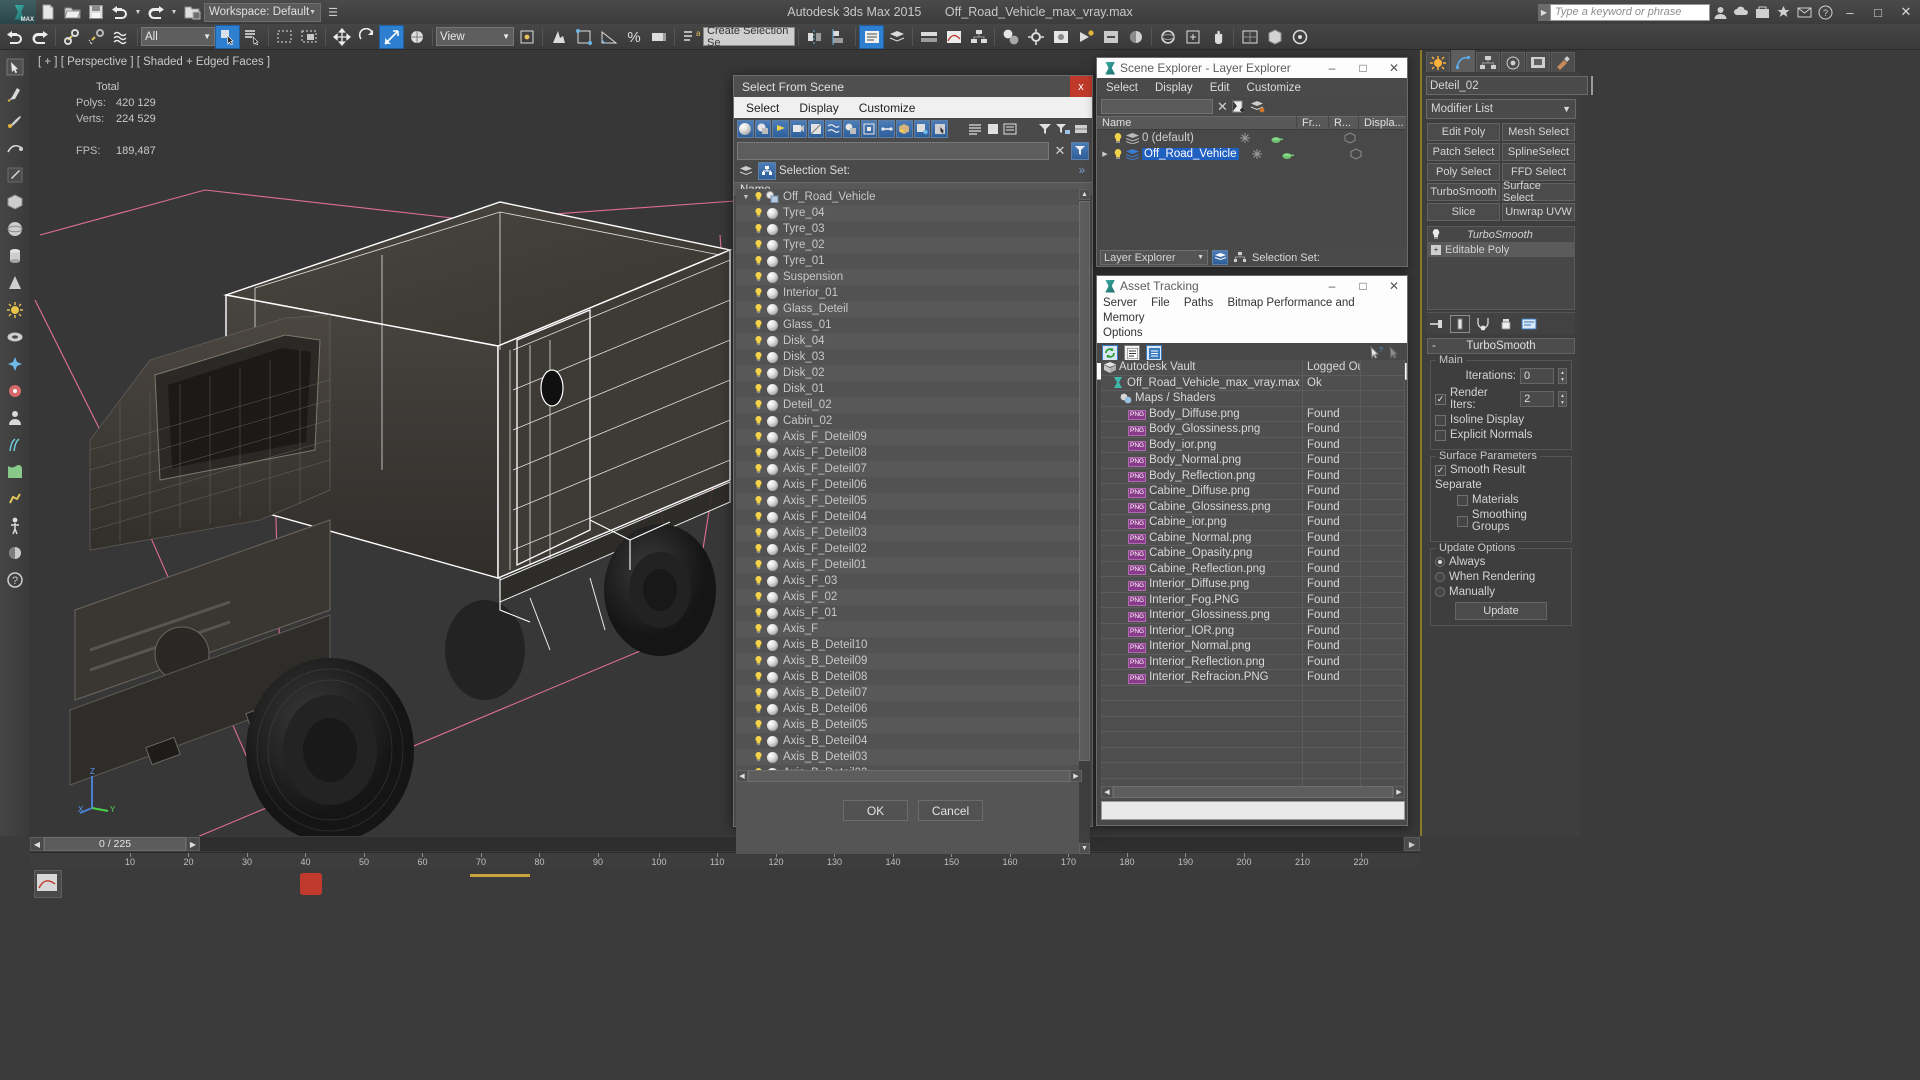 Image resolution: width=1920 pixels, height=1080 pixels. Describe the element at coordinates (263, 12) in the screenshot. I see `workspace-selector: Workspace: Default ▼` at that location.